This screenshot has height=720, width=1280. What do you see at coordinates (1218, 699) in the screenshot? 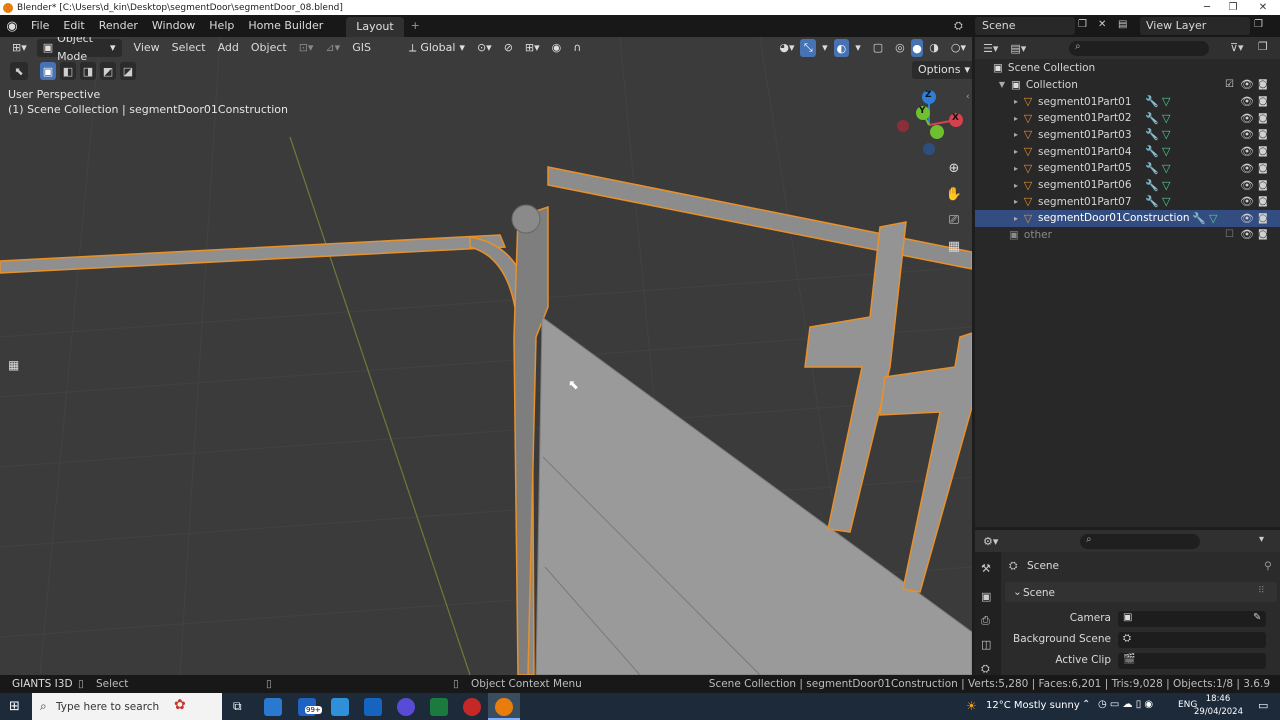
I see `clock-time: 18:46` at bounding box center [1218, 699].